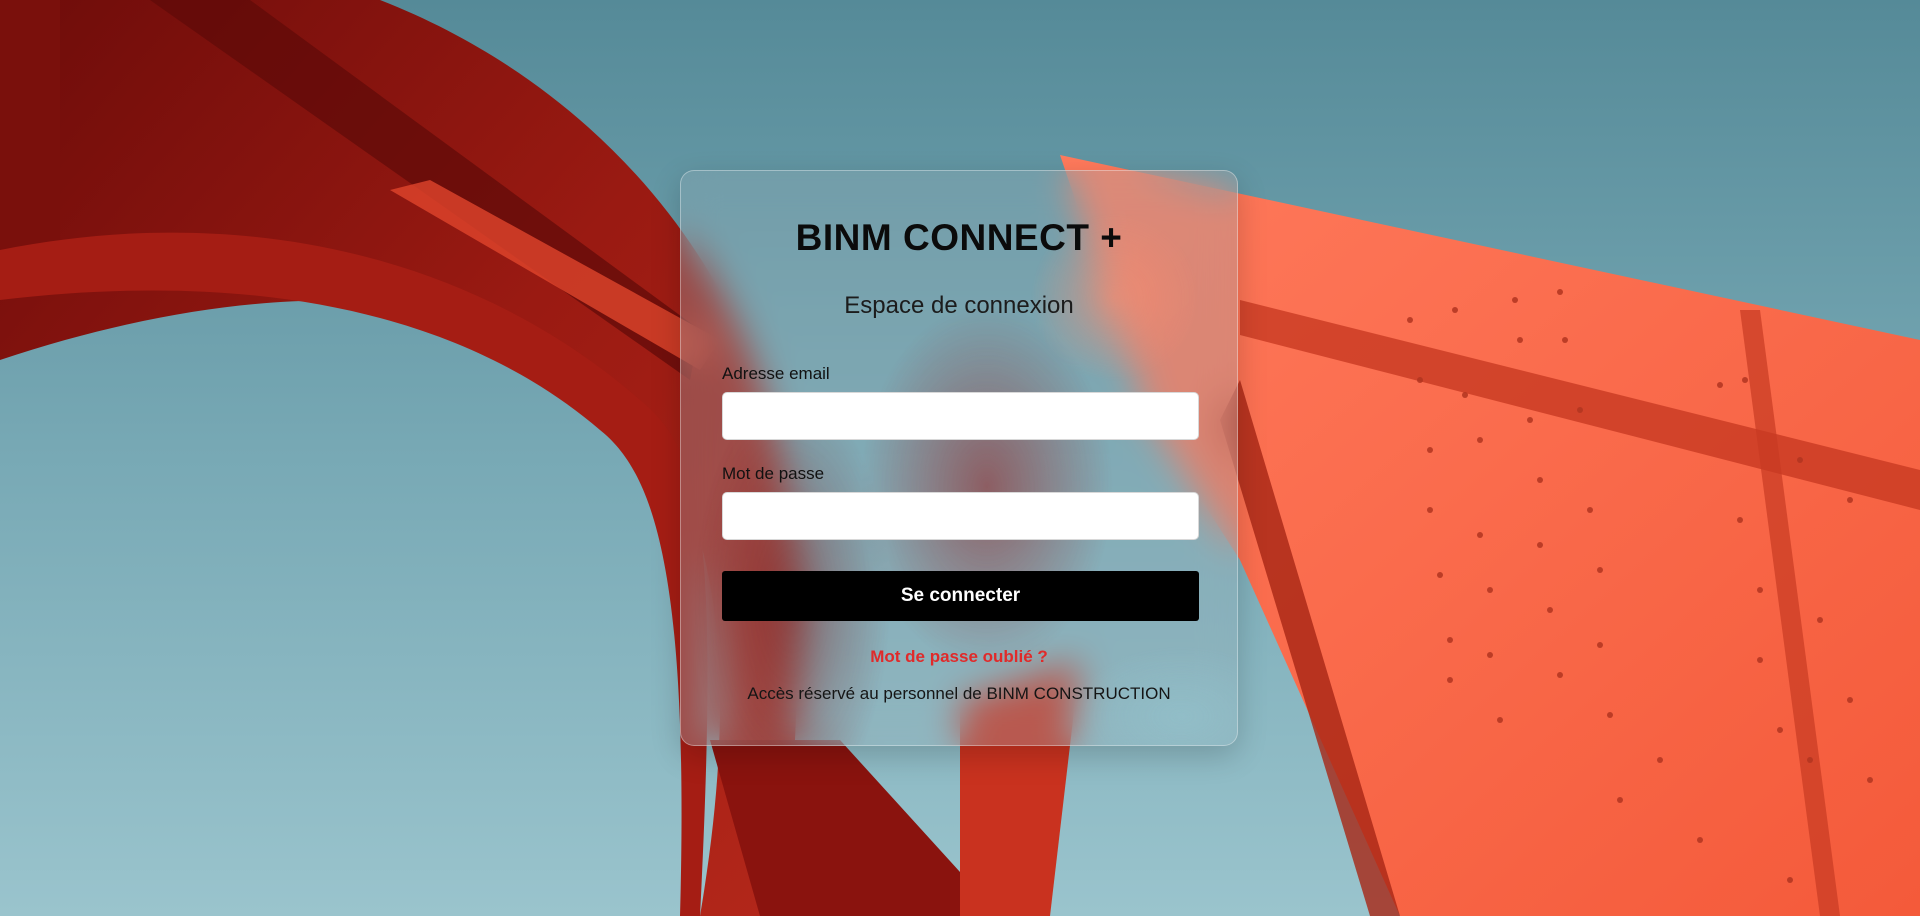 This screenshot has height=916, width=1920. What do you see at coordinates (960, 416) in the screenshot?
I see `email-input` at bounding box center [960, 416].